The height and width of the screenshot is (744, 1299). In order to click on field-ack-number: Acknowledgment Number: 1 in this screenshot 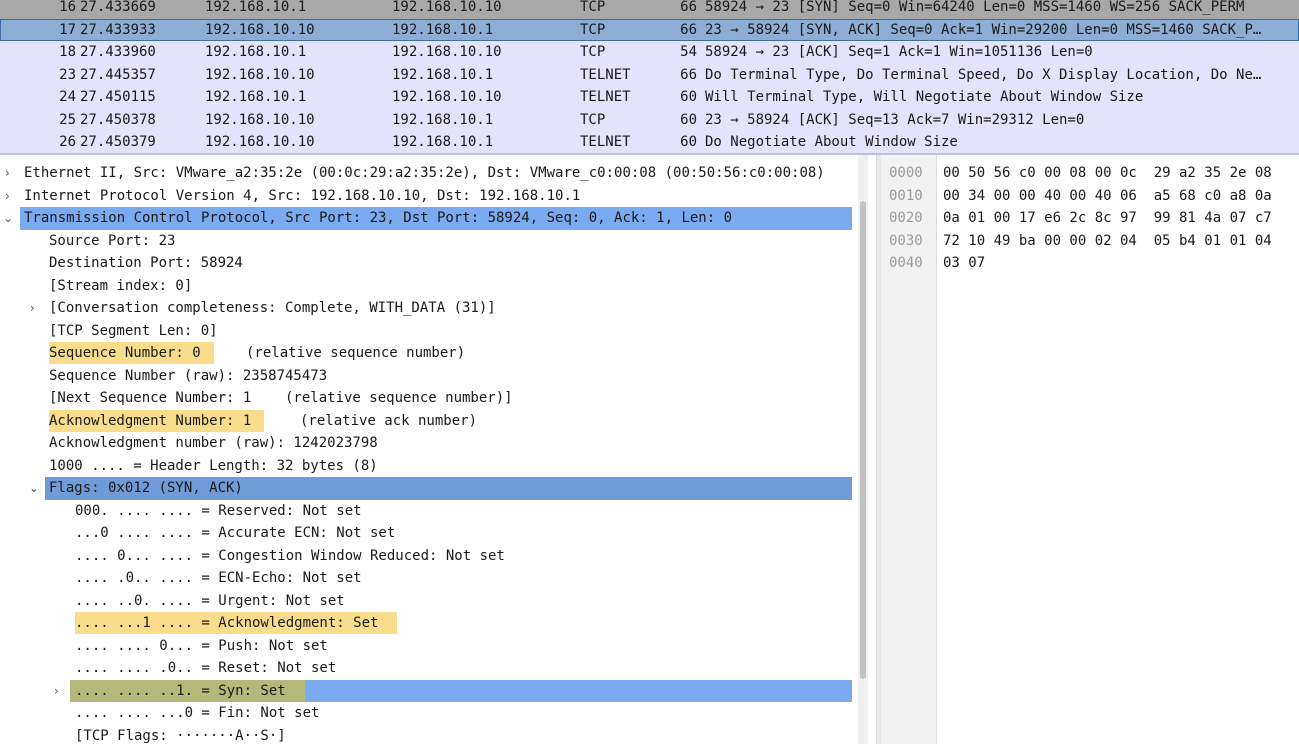, I will do `click(156, 420)`.